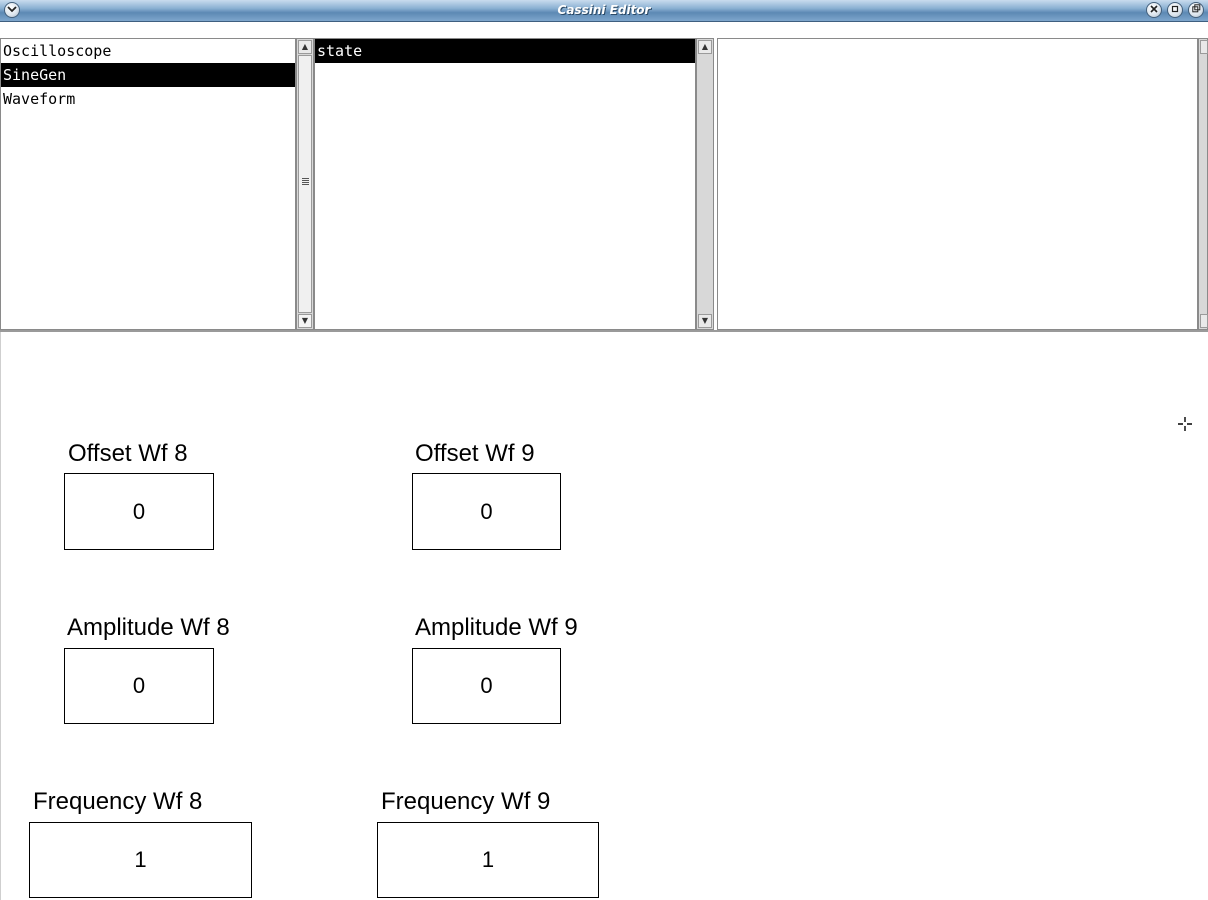 This screenshot has width=1208, height=900. I want to click on offset-wf9-label: Offset Wf 9, so click(475, 453).